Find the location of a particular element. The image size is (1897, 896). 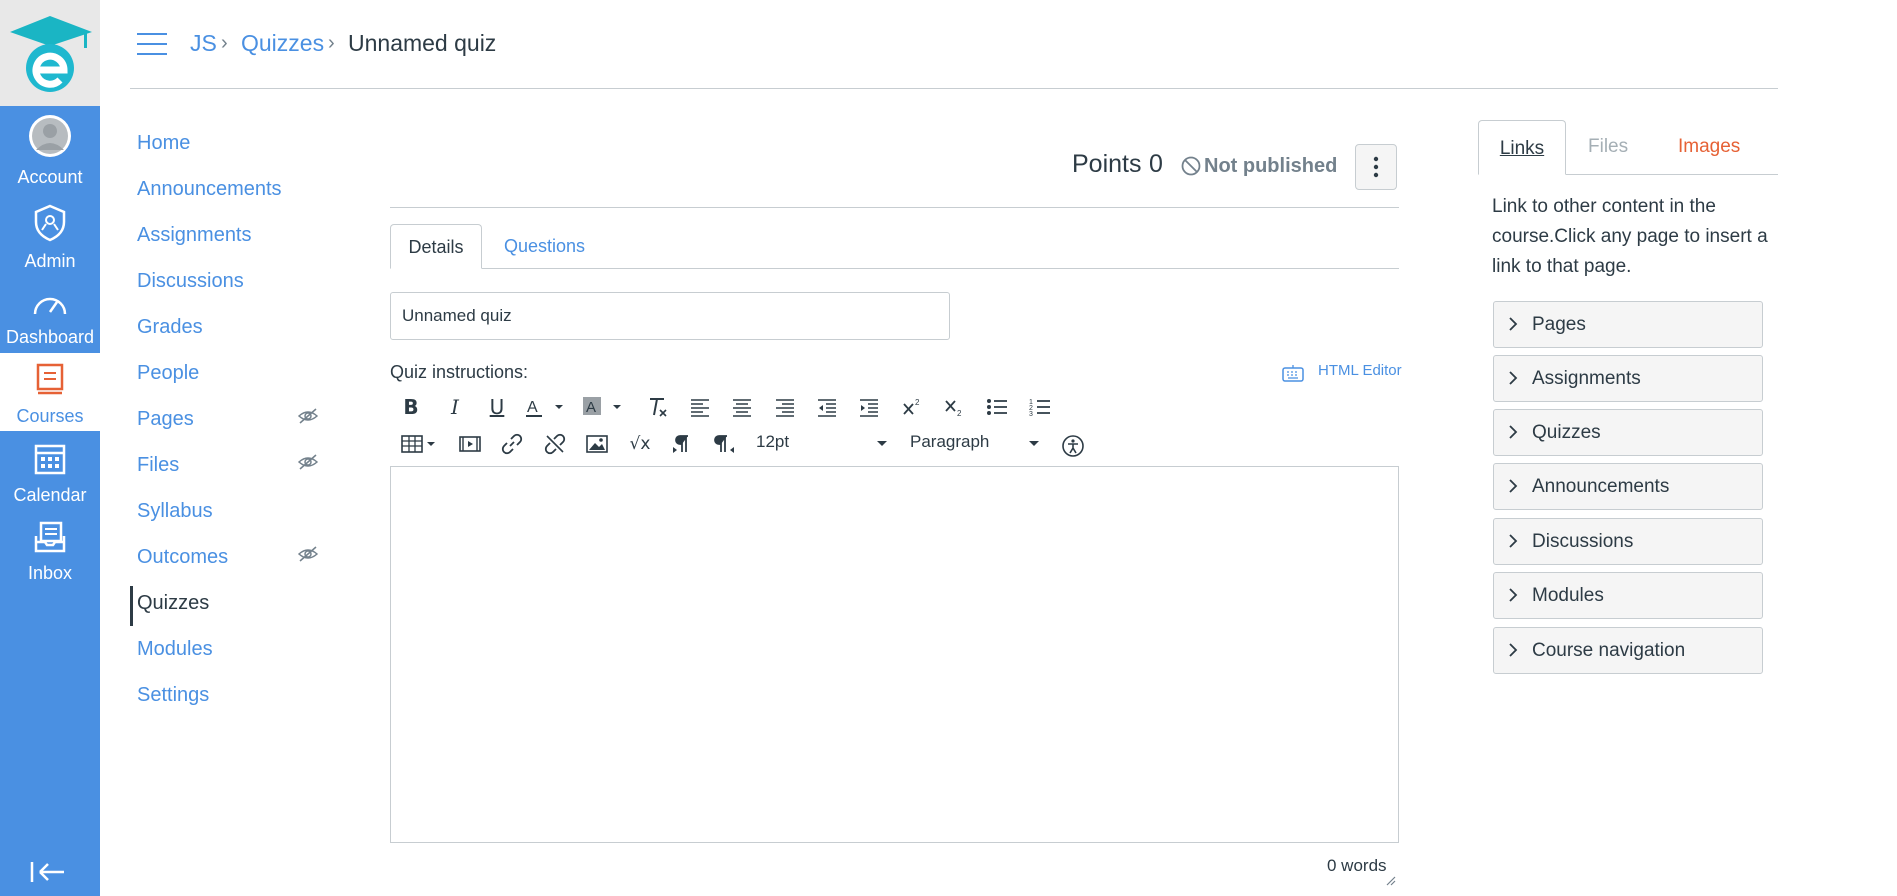

underline-button: U is located at coordinates (497, 407).